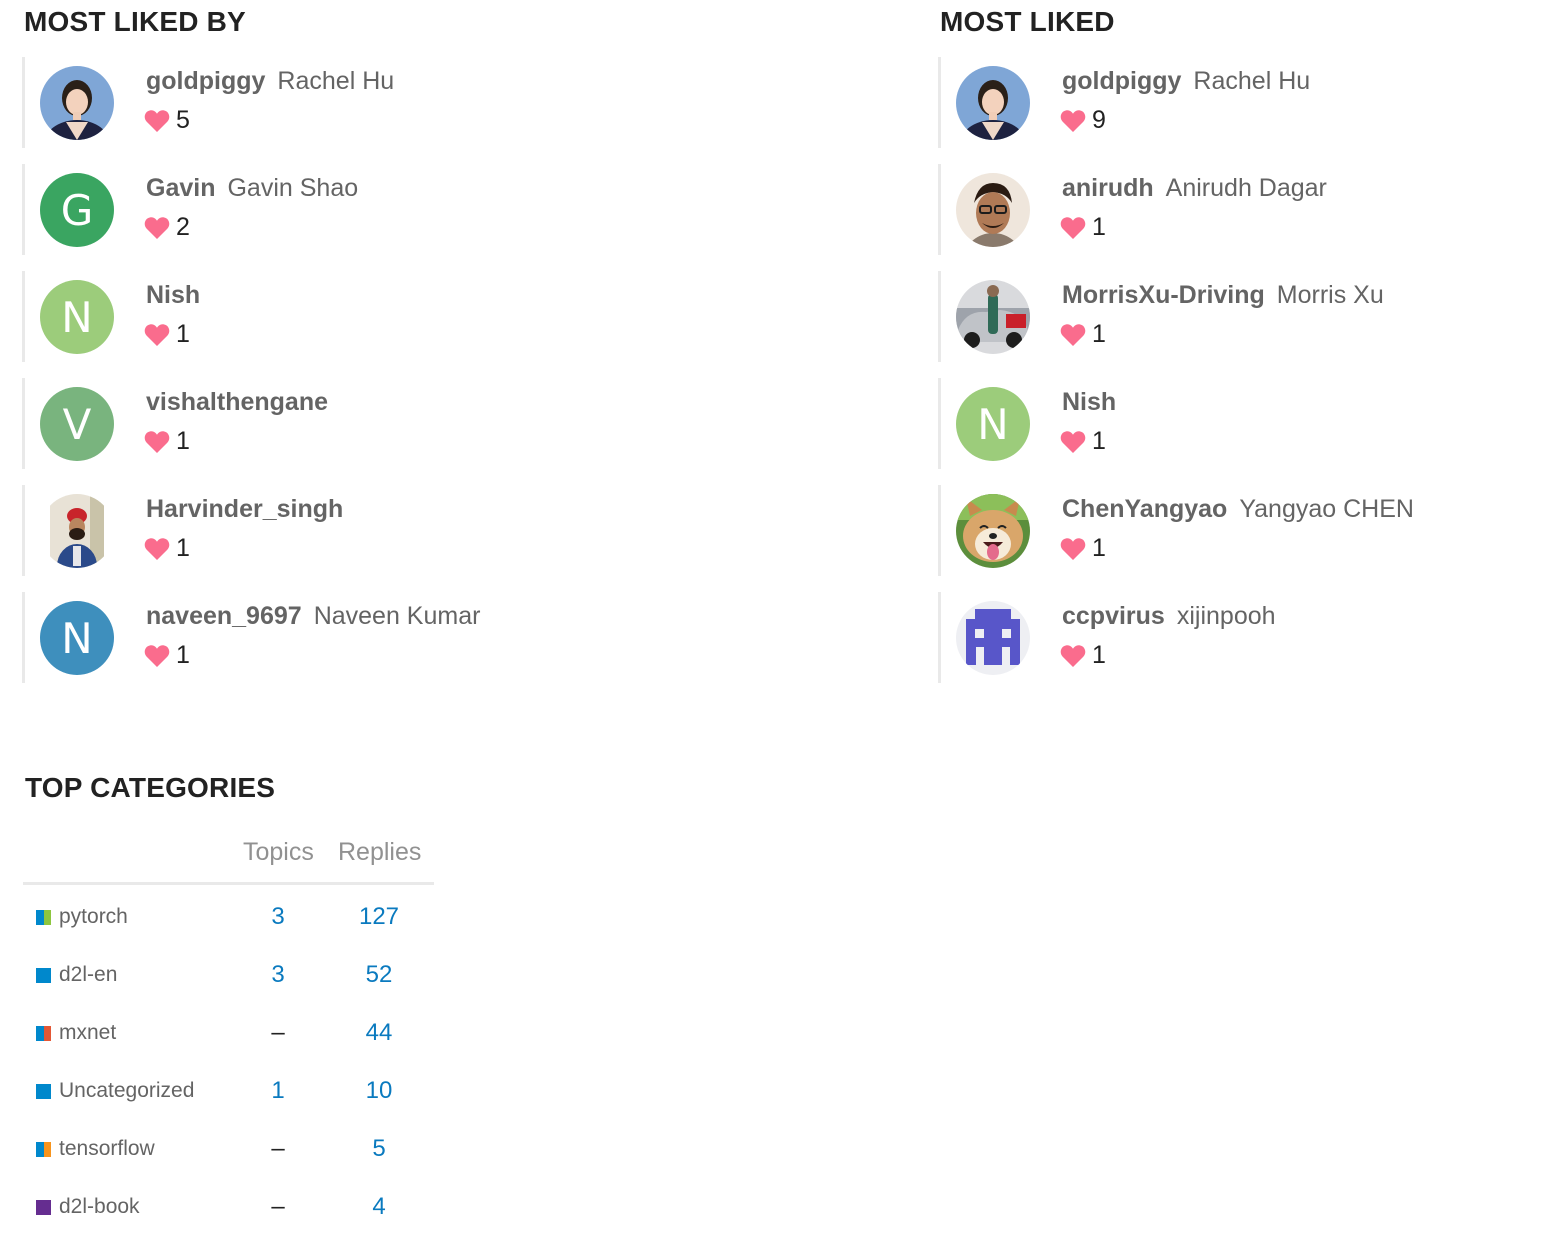 Image resolution: width=1558 pixels, height=1233 pixels. I want to click on user-item: anirudh Anirudh Dagar 1, so click(1228, 209).